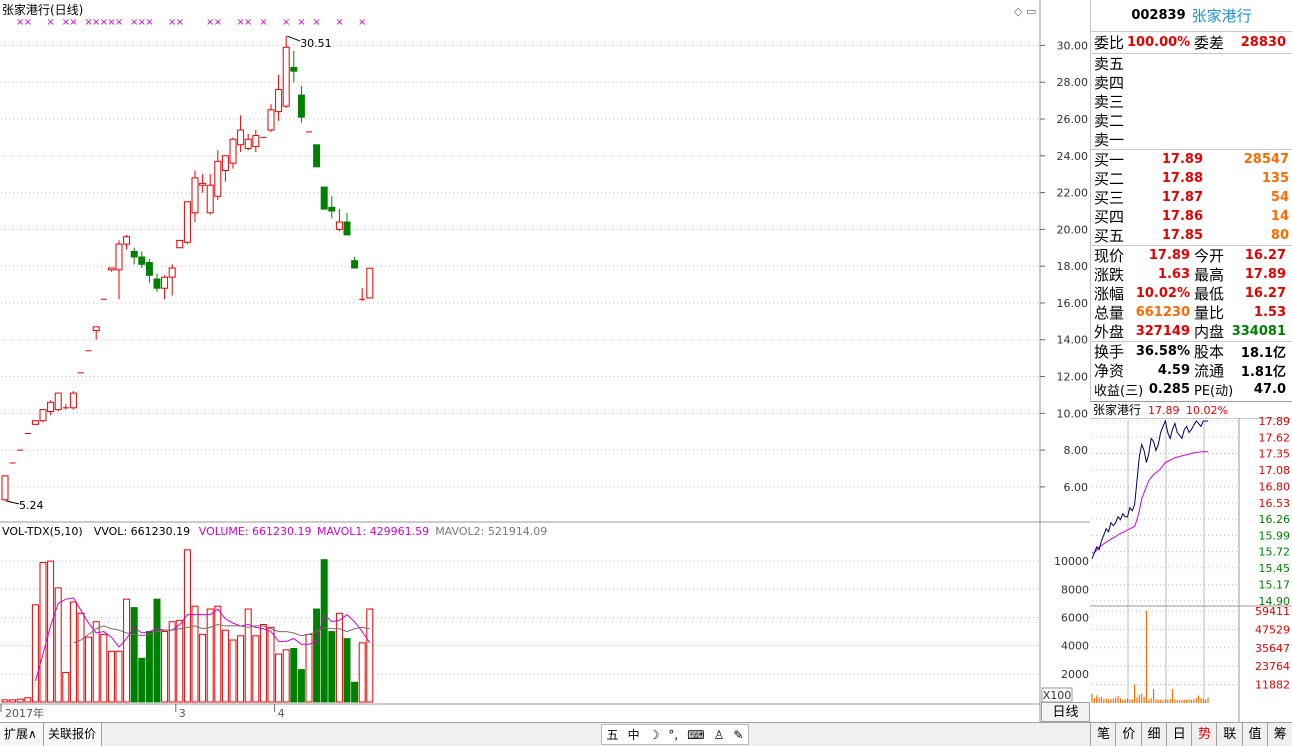 This screenshot has width=1292, height=746. Describe the element at coordinates (1073, 156) in the screenshot. I see `price-tick-label: 24.00` at that location.